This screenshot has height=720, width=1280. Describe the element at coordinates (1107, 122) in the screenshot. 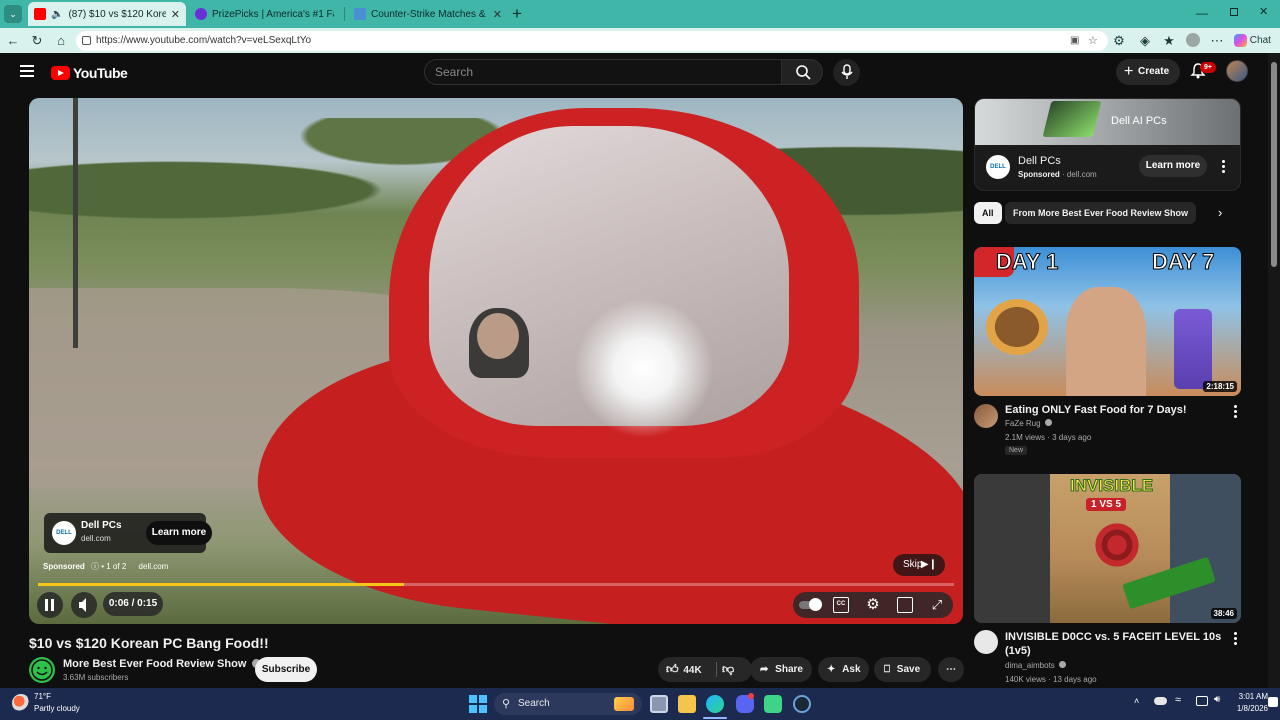

I see `sidebar-ad-banner: Dell AI PCs` at that location.